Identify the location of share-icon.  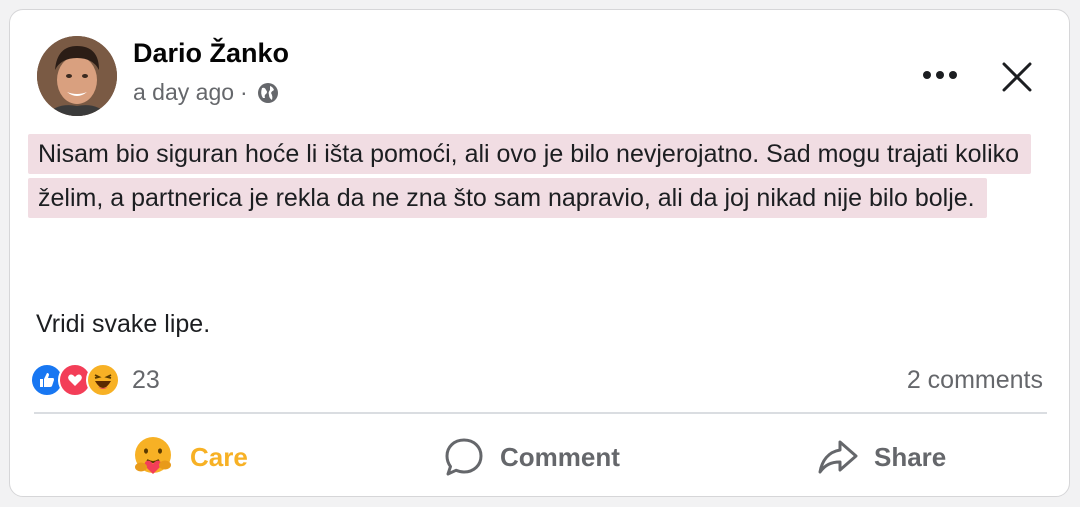
(838, 457).